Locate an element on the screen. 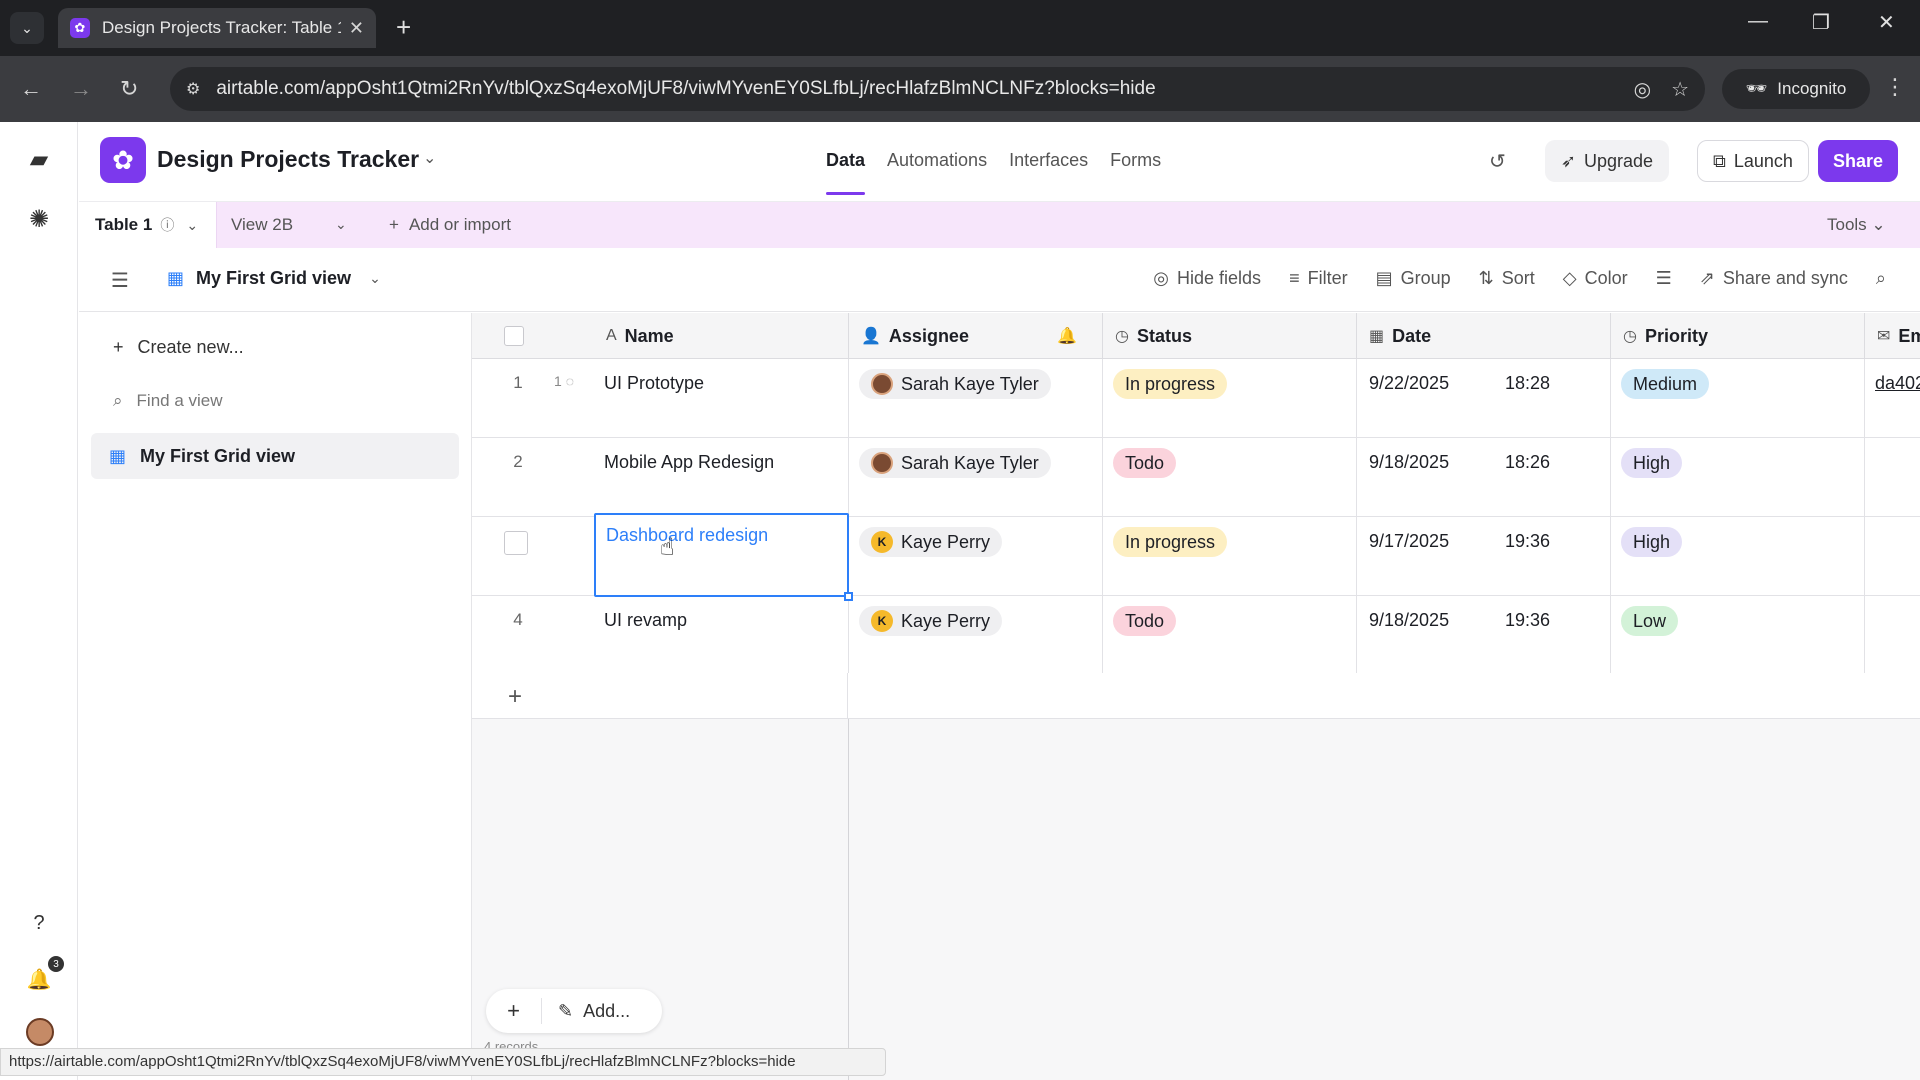  tools-menu: Tools ⌄ is located at coordinates (1856, 225).